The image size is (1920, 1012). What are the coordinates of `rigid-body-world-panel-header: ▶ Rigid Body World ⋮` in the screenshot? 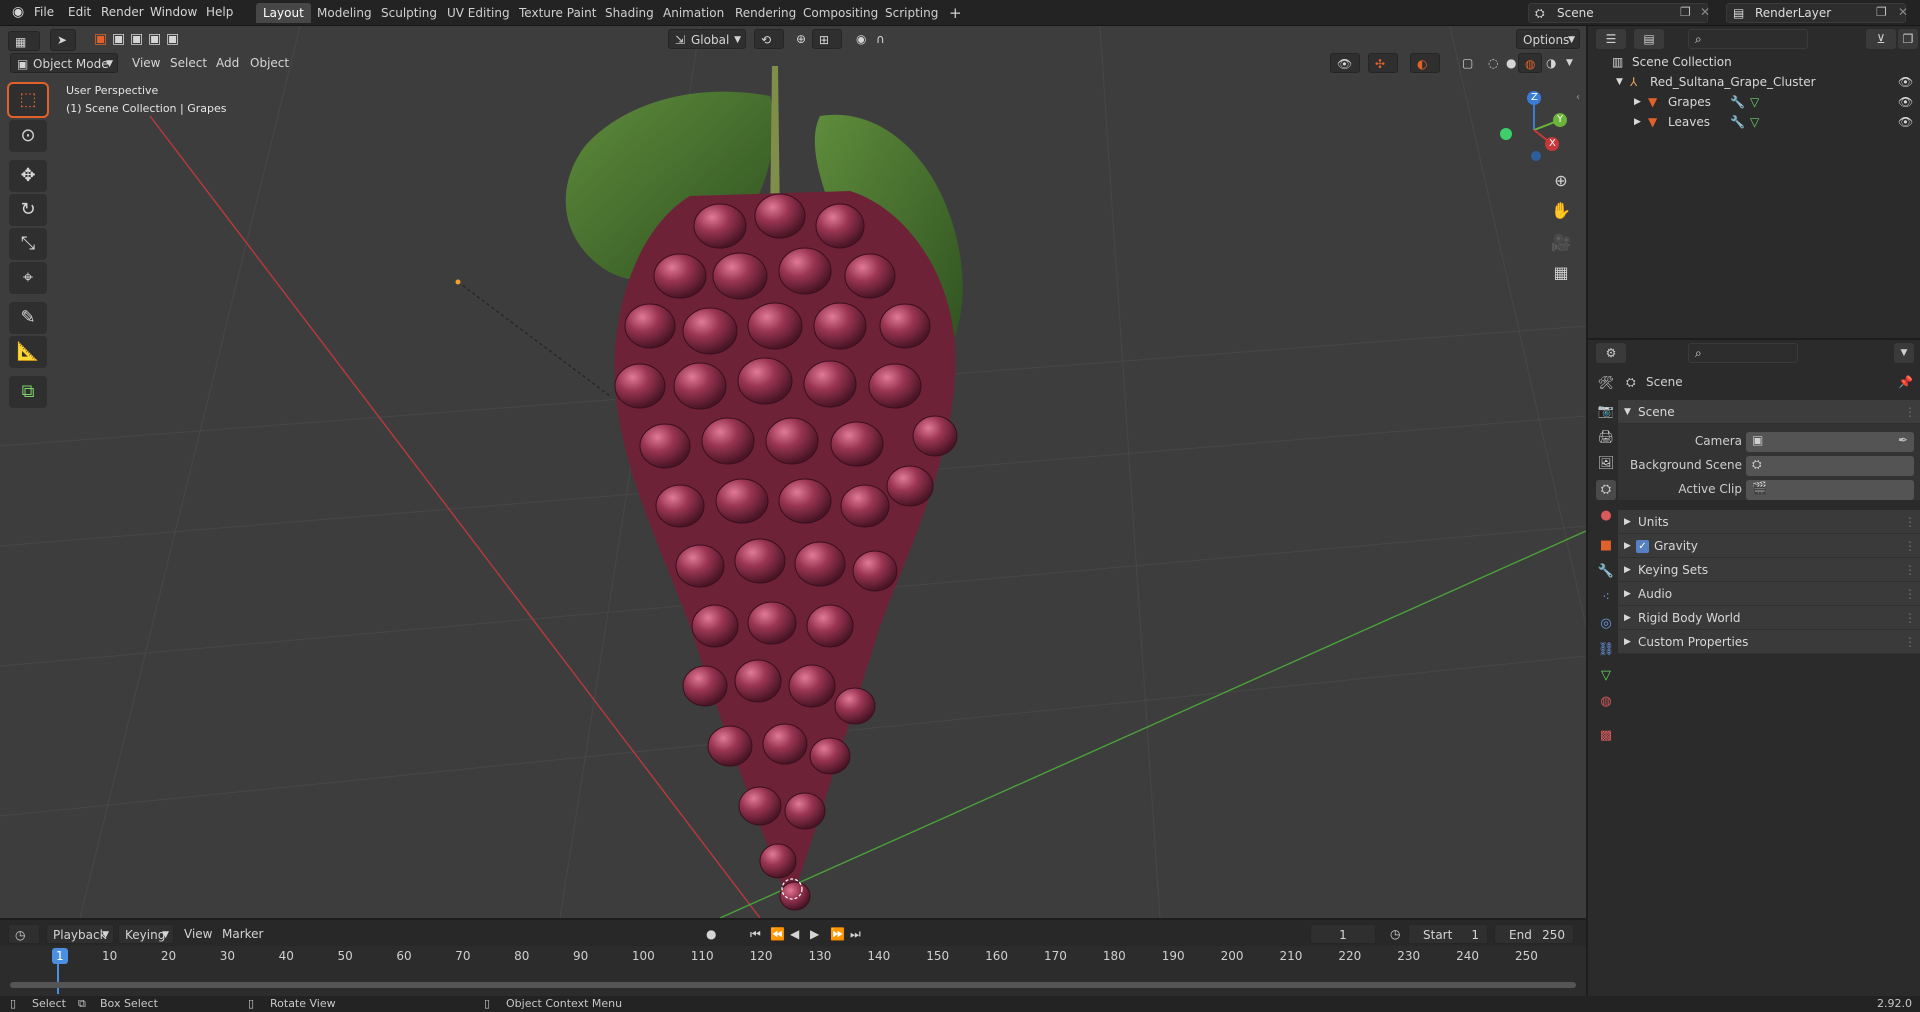 It's located at (1769, 618).